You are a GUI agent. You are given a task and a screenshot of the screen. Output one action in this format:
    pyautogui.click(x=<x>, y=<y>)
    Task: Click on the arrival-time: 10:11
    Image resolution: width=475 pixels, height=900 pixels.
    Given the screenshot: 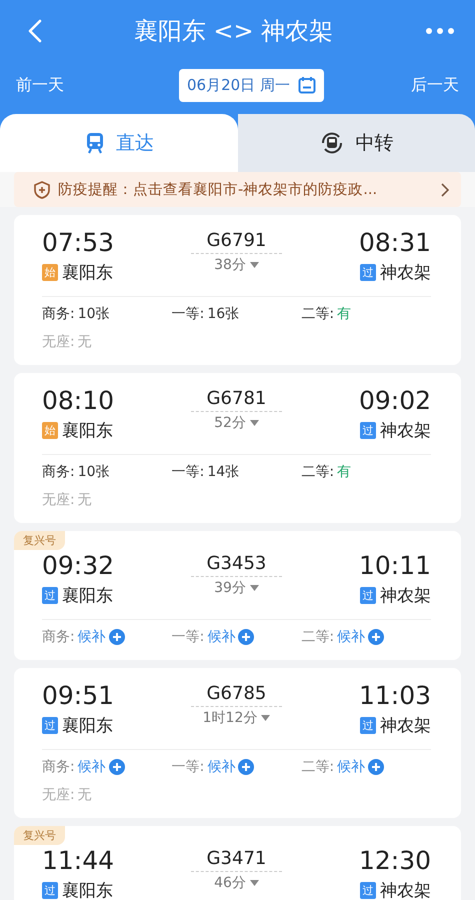 What is the action you would take?
    pyautogui.click(x=394, y=566)
    